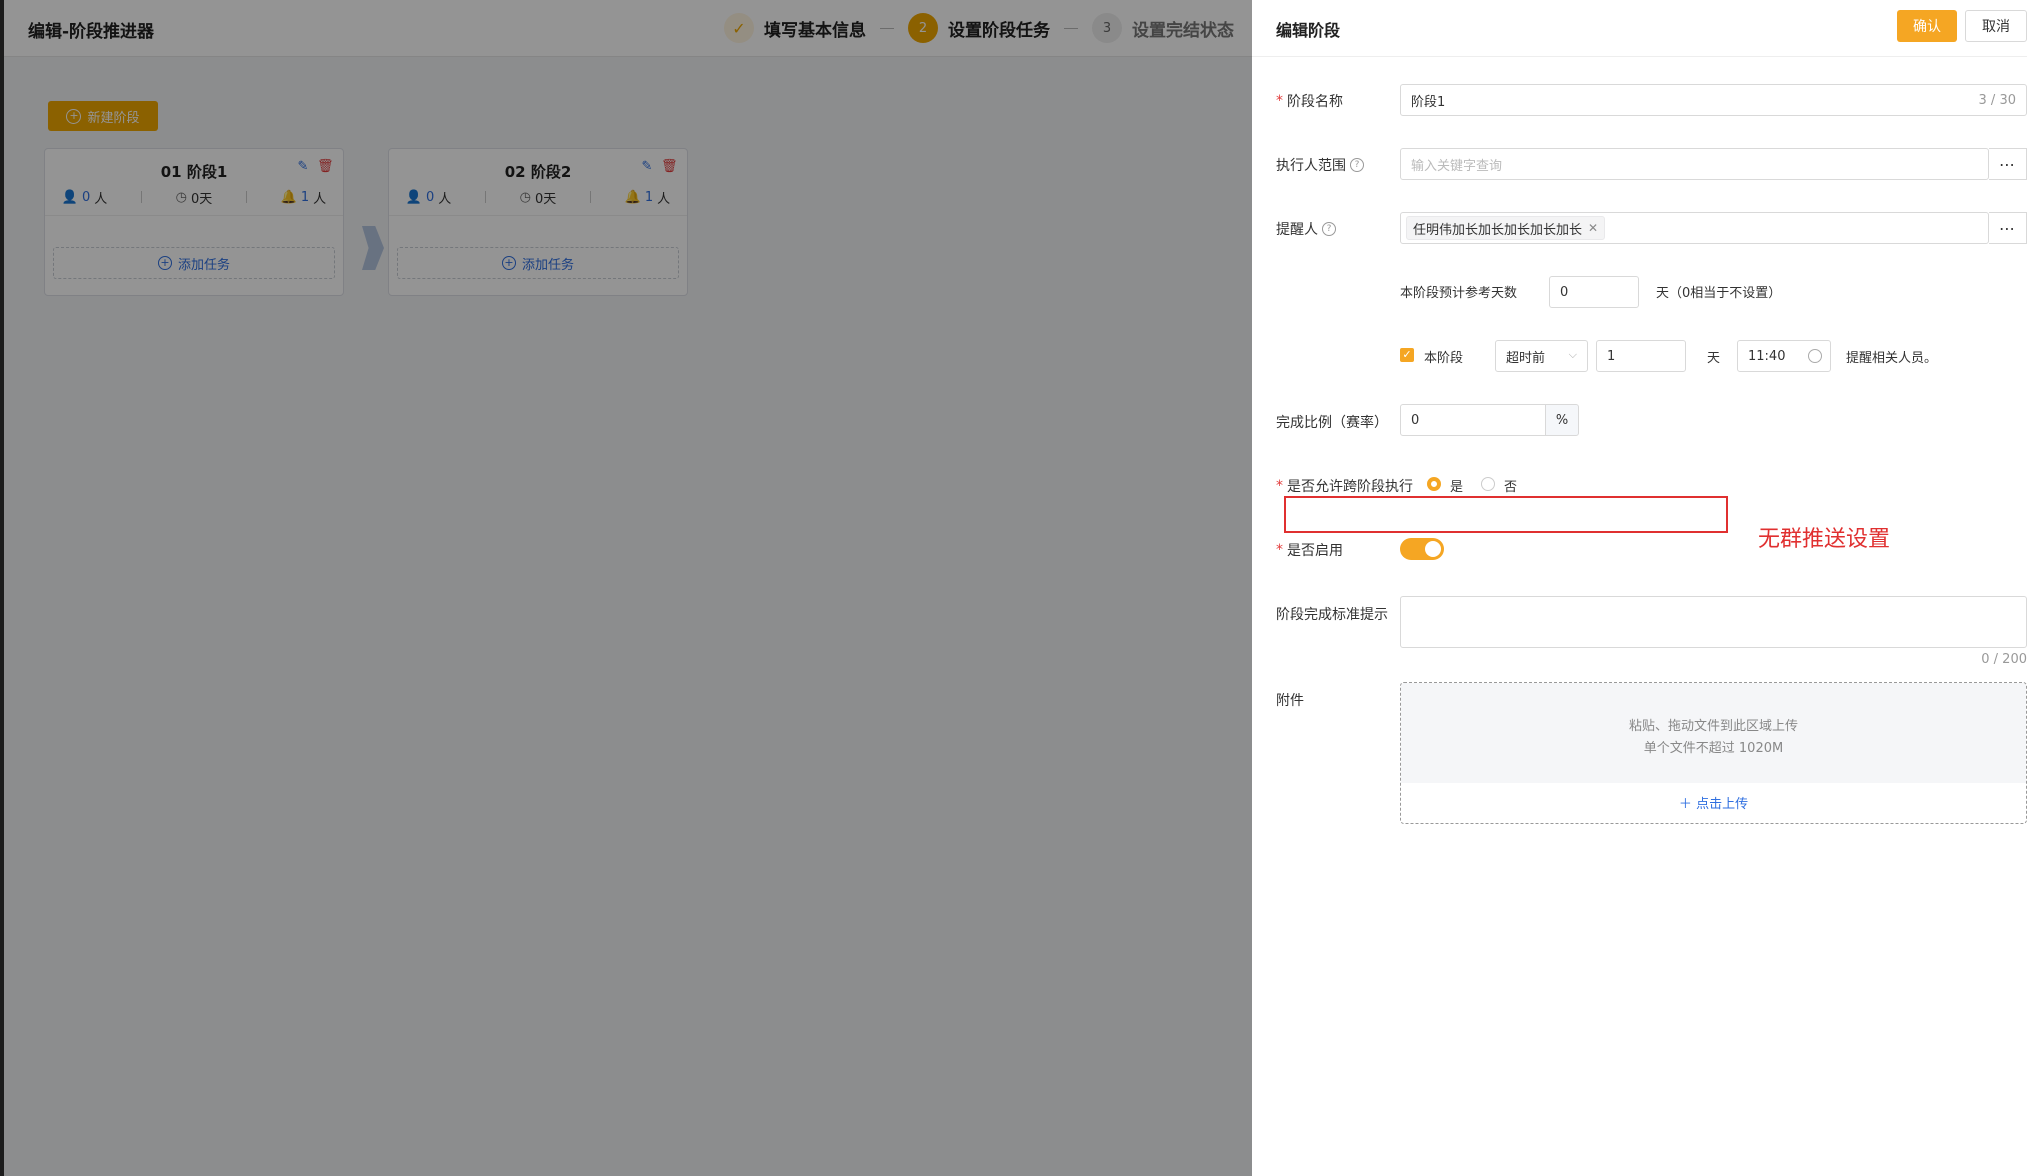  Describe the element at coordinates (1815, 356) in the screenshot. I see `clock-icon` at that location.